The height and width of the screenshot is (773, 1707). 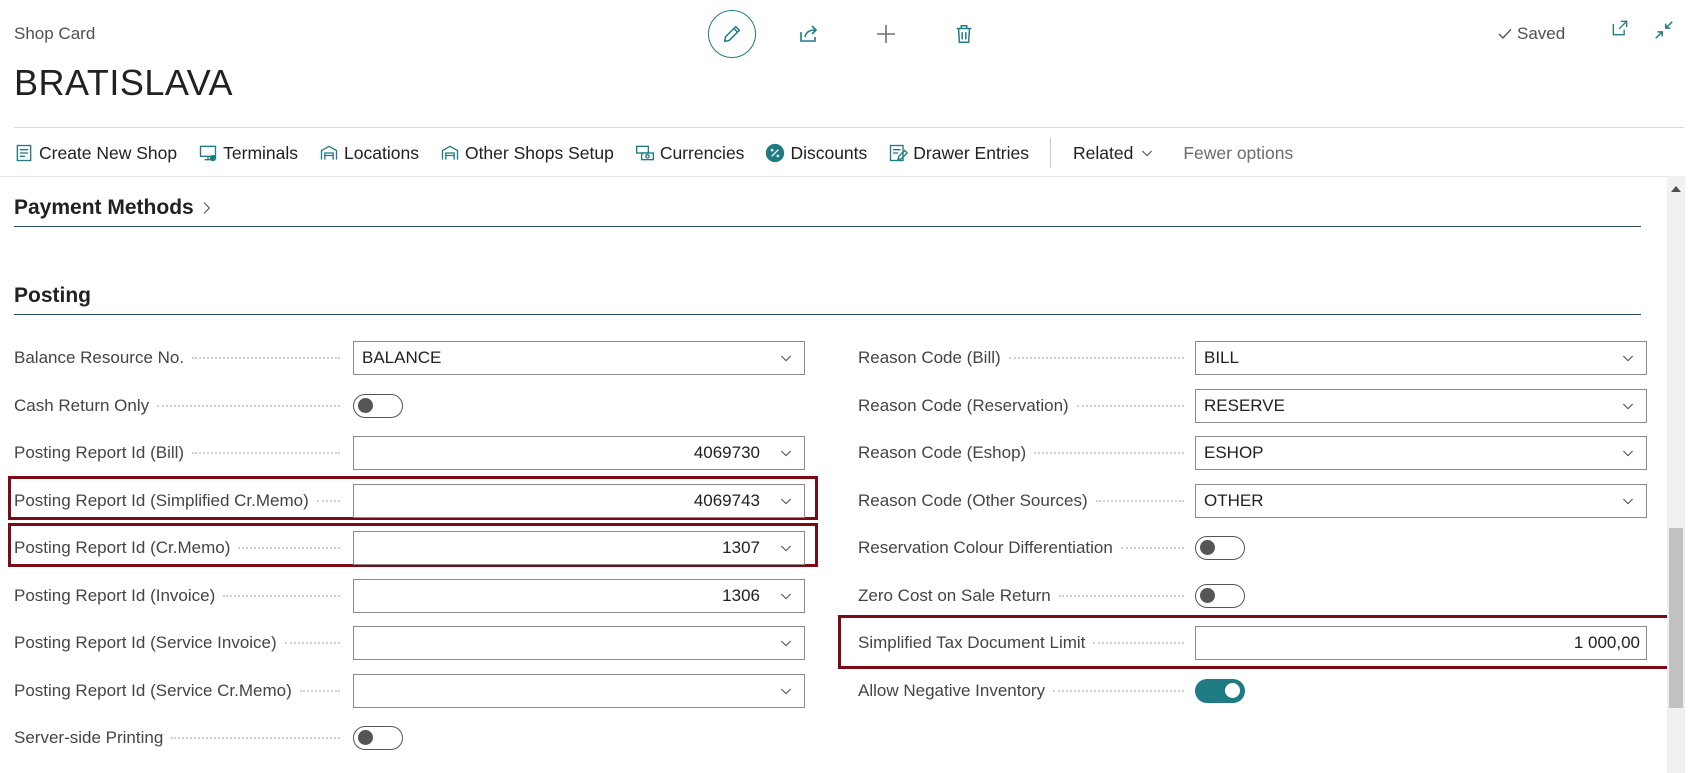 I want to click on locations-action: Locations, so click(x=369, y=153).